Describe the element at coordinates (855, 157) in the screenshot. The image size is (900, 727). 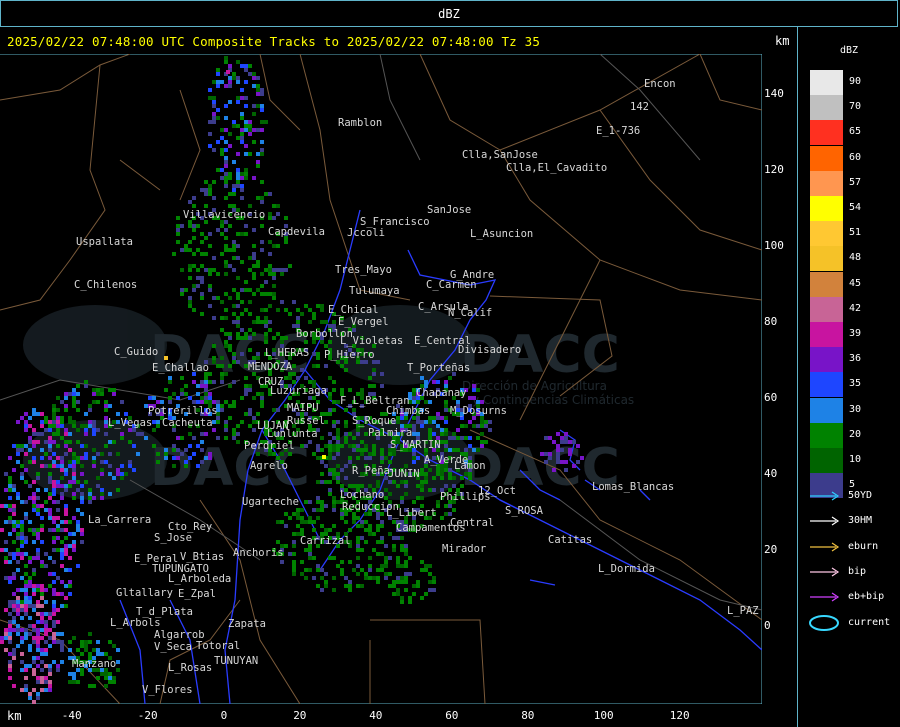
I see `legend-level-label: 60` at that location.